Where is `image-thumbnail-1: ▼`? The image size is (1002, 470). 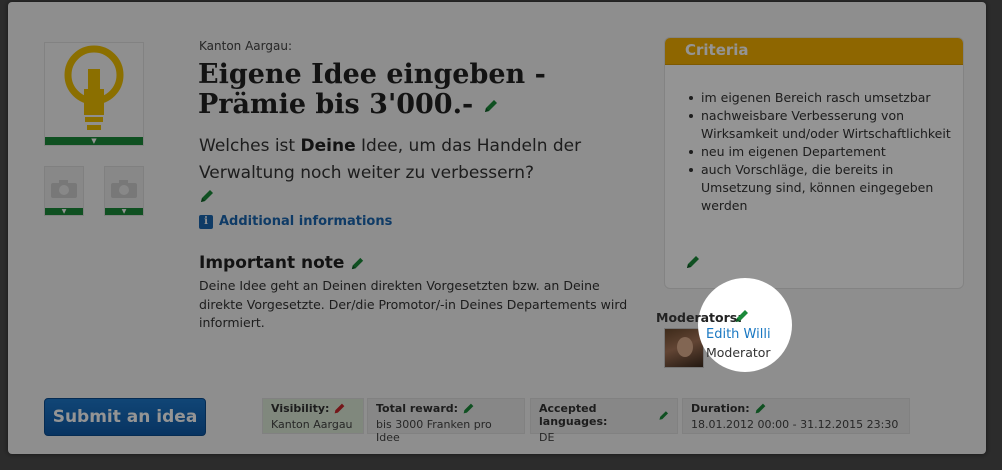 image-thumbnail-1: ▼ is located at coordinates (64, 191).